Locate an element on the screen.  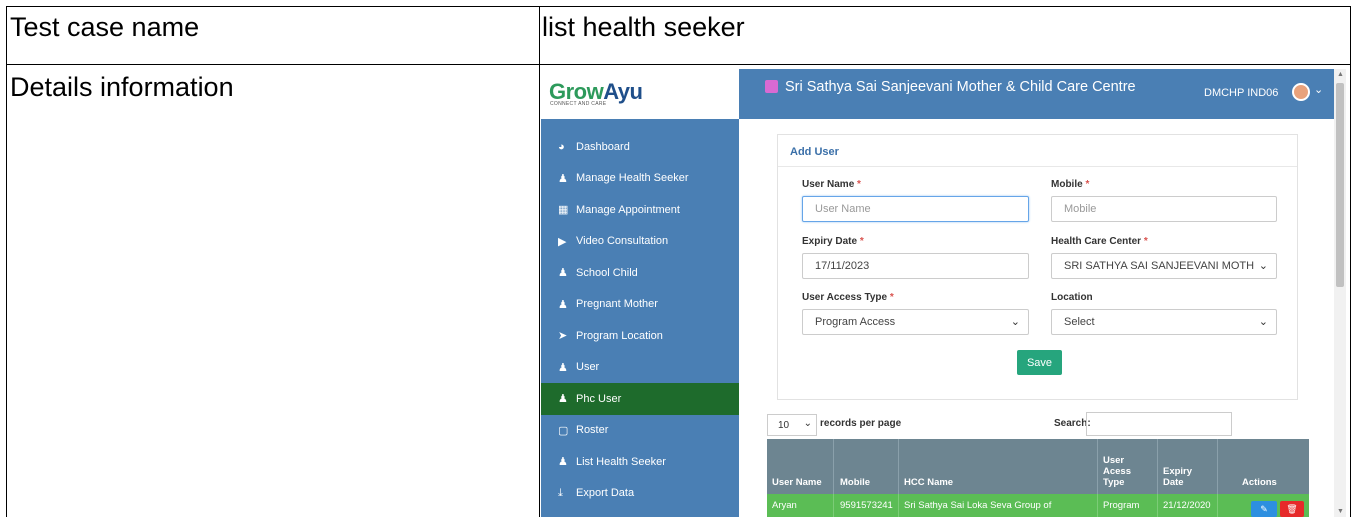
user-access-type-value: Program Access is located at coordinates (855, 322).